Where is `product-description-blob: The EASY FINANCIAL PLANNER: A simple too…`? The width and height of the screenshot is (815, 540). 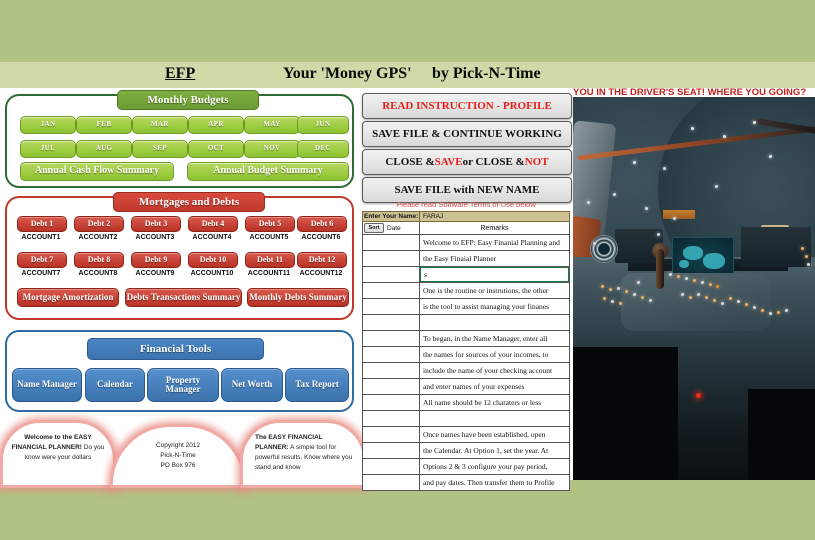
product-description-blob: The EASY FINANCIAL PLANNER: A simple too… is located at coordinates (303, 454).